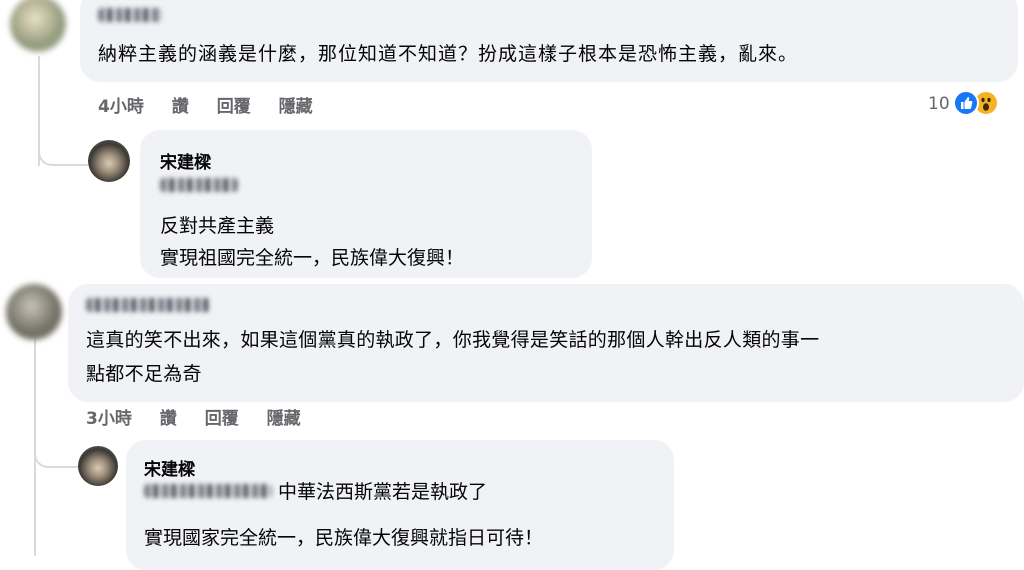 Image resolution: width=1024 pixels, height=570 pixels. What do you see at coordinates (383, 492) in the screenshot?
I see `reply-text-line: 中華法西斯黨若是執政了` at bounding box center [383, 492].